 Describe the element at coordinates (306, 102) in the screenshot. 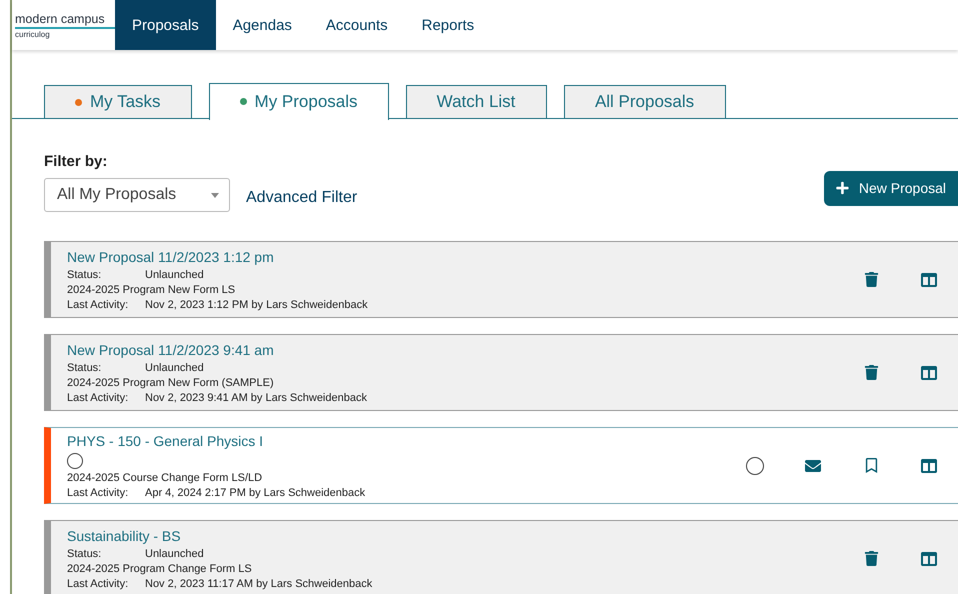

I see `tab-label: My Proposals` at that location.